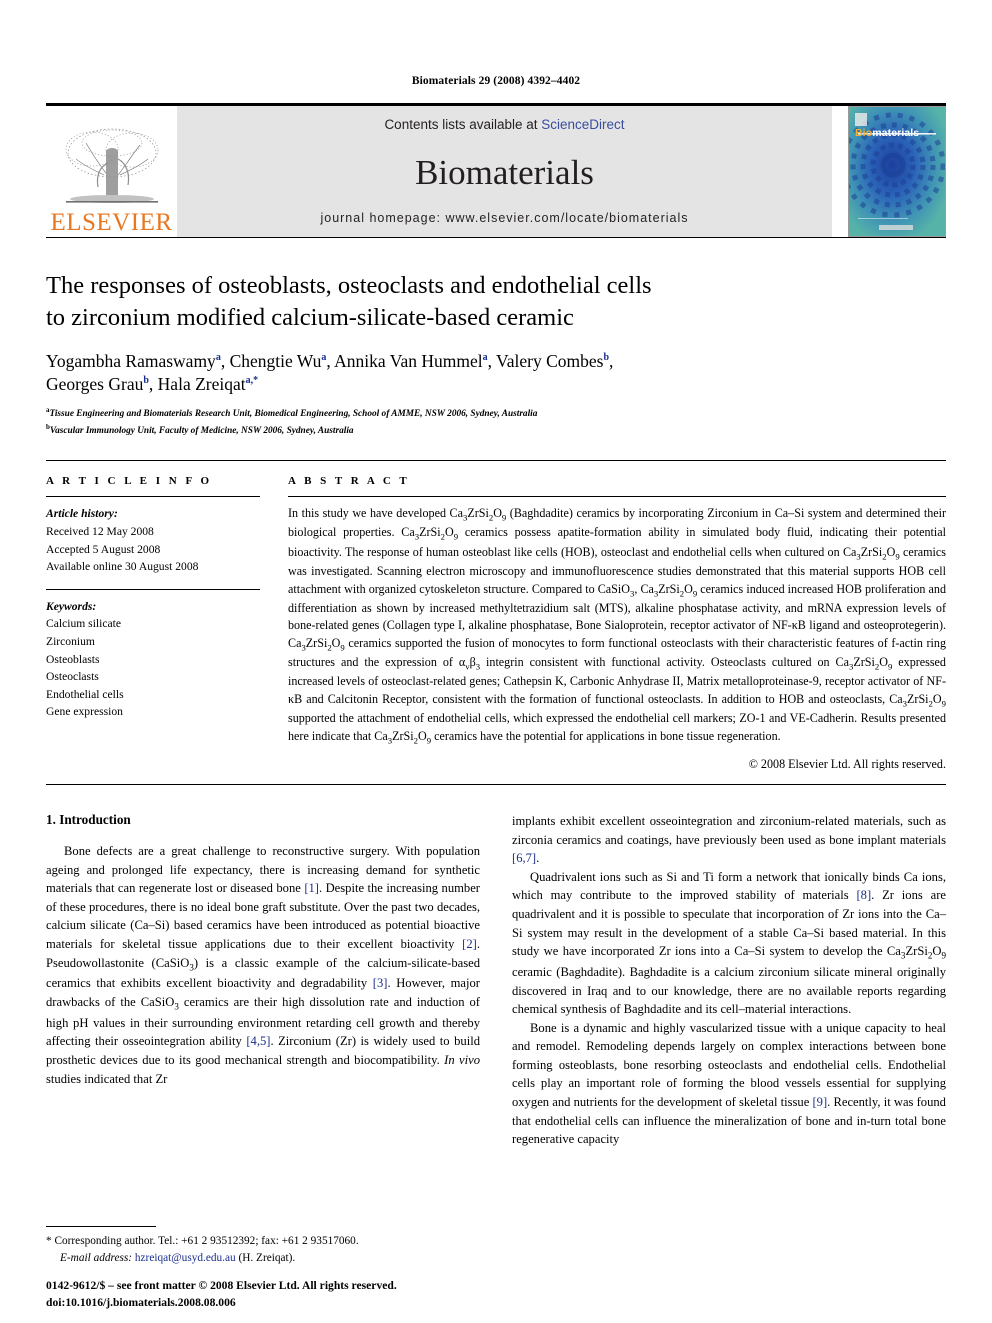 Image resolution: width=992 pixels, height=1323 pixels. I want to click on article-info-label: A R T I C L E I N F O, so click(129, 481).